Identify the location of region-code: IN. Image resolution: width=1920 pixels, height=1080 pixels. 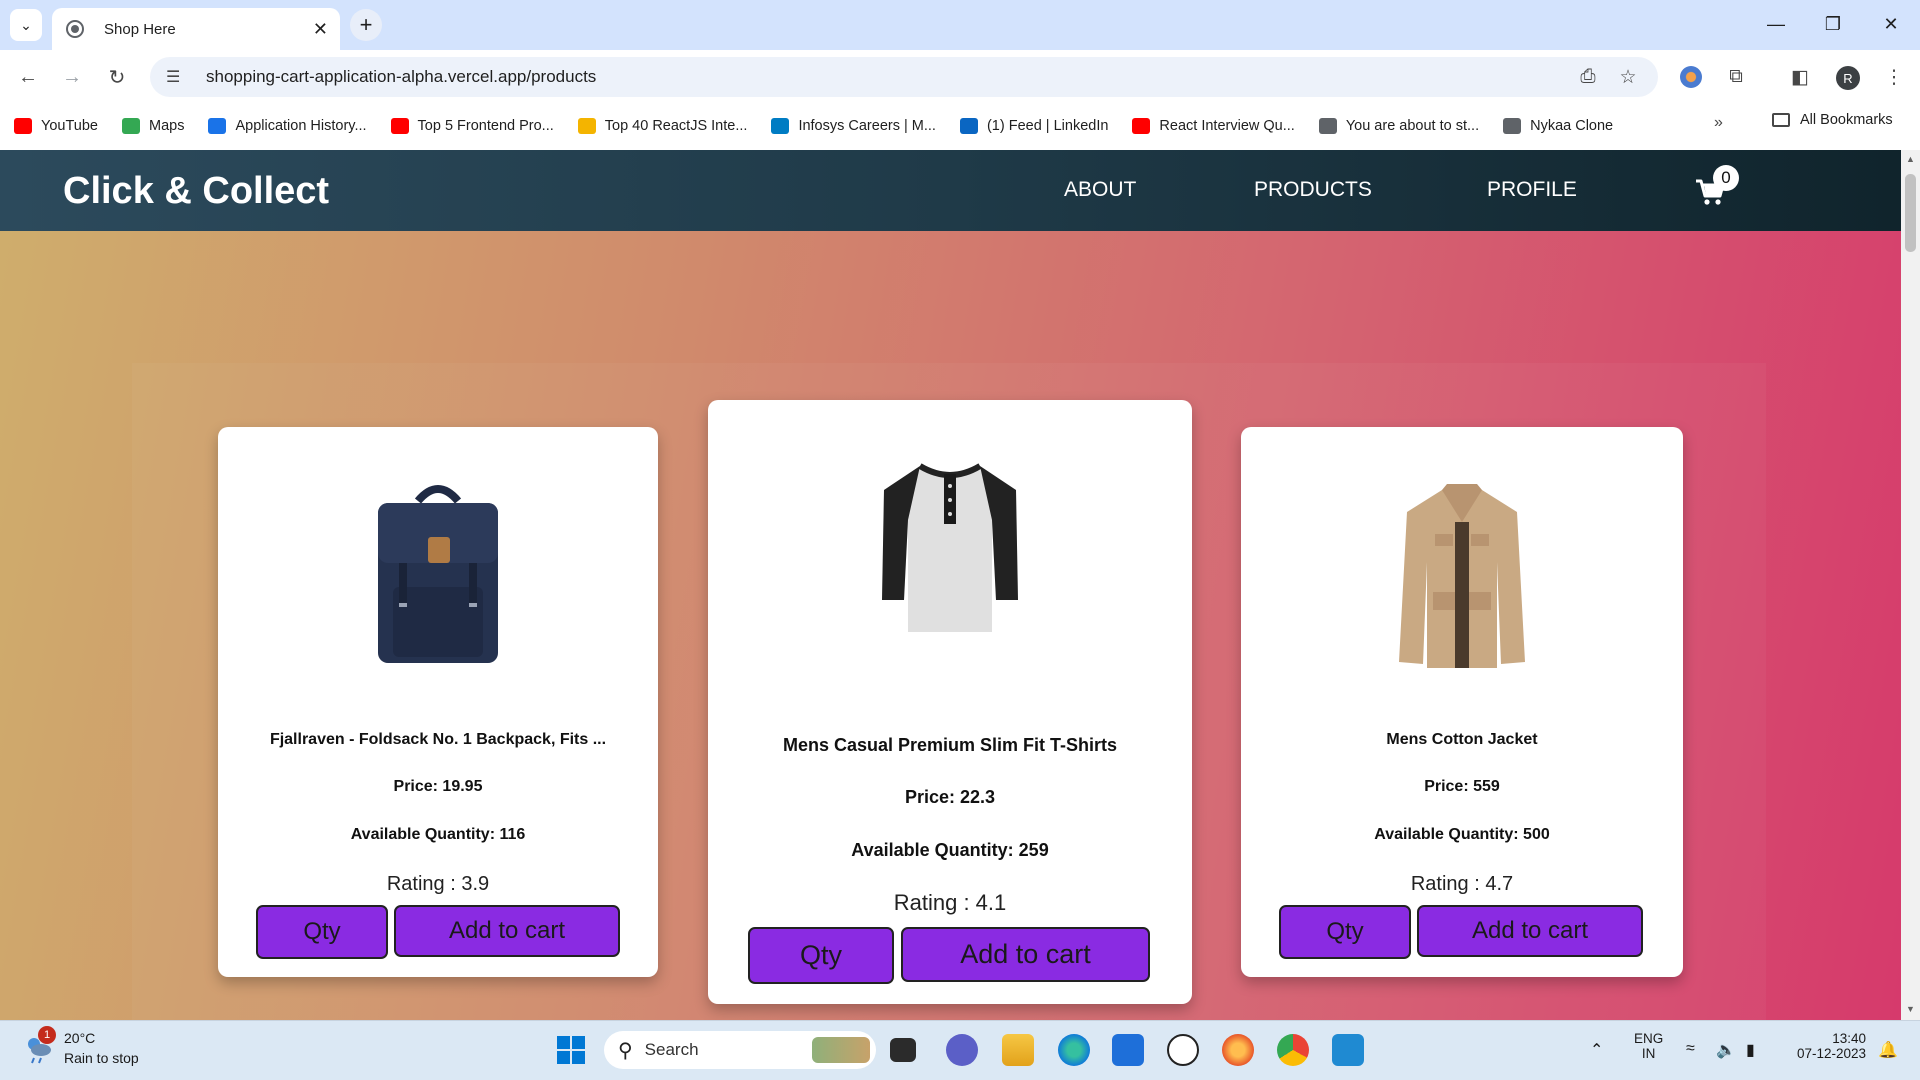
(1648, 1053).